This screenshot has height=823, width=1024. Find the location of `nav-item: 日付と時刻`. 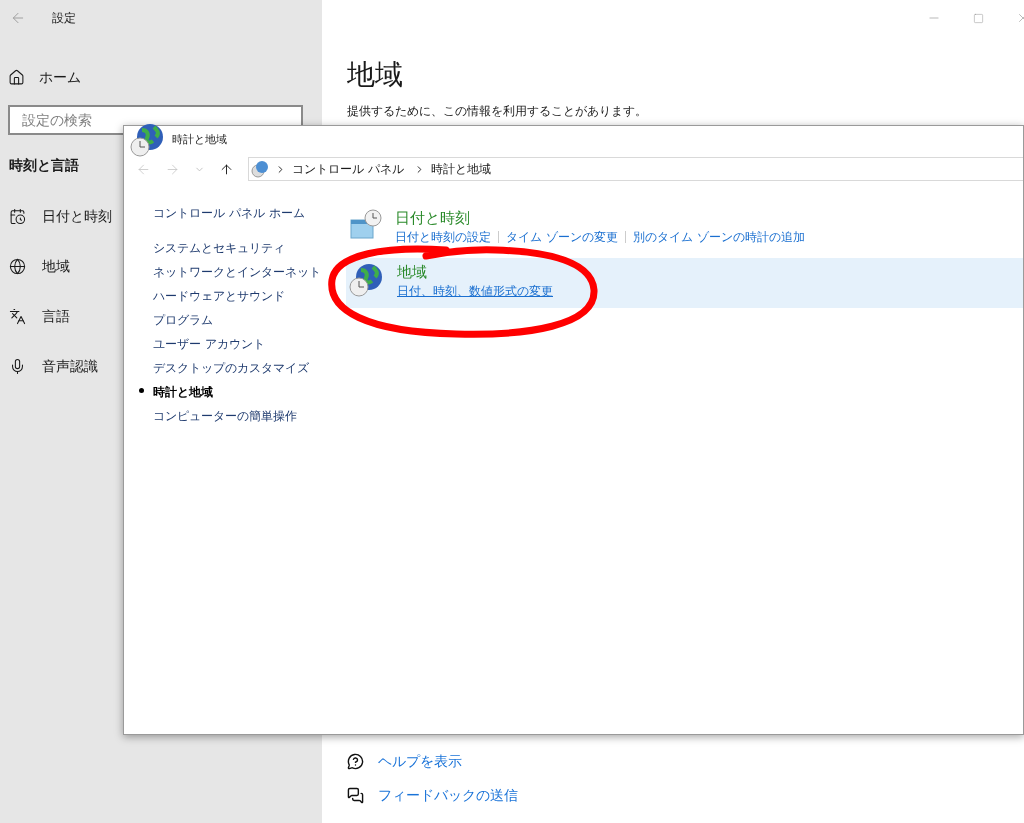

nav-item: 日付と時刻 is located at coordinates (60, 216).